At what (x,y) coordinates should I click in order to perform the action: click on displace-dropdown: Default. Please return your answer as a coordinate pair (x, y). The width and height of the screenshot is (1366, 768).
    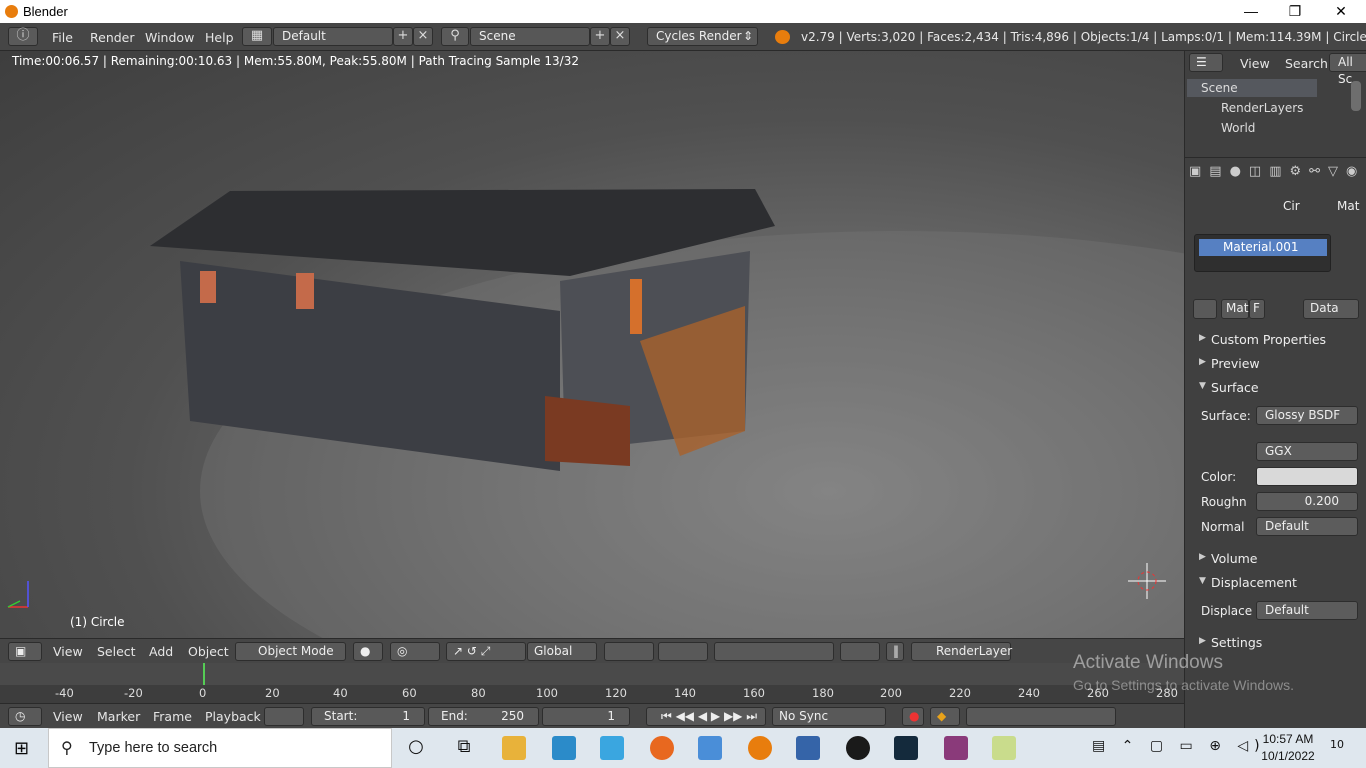
    Looking at the image, I should click on (1307, 610).